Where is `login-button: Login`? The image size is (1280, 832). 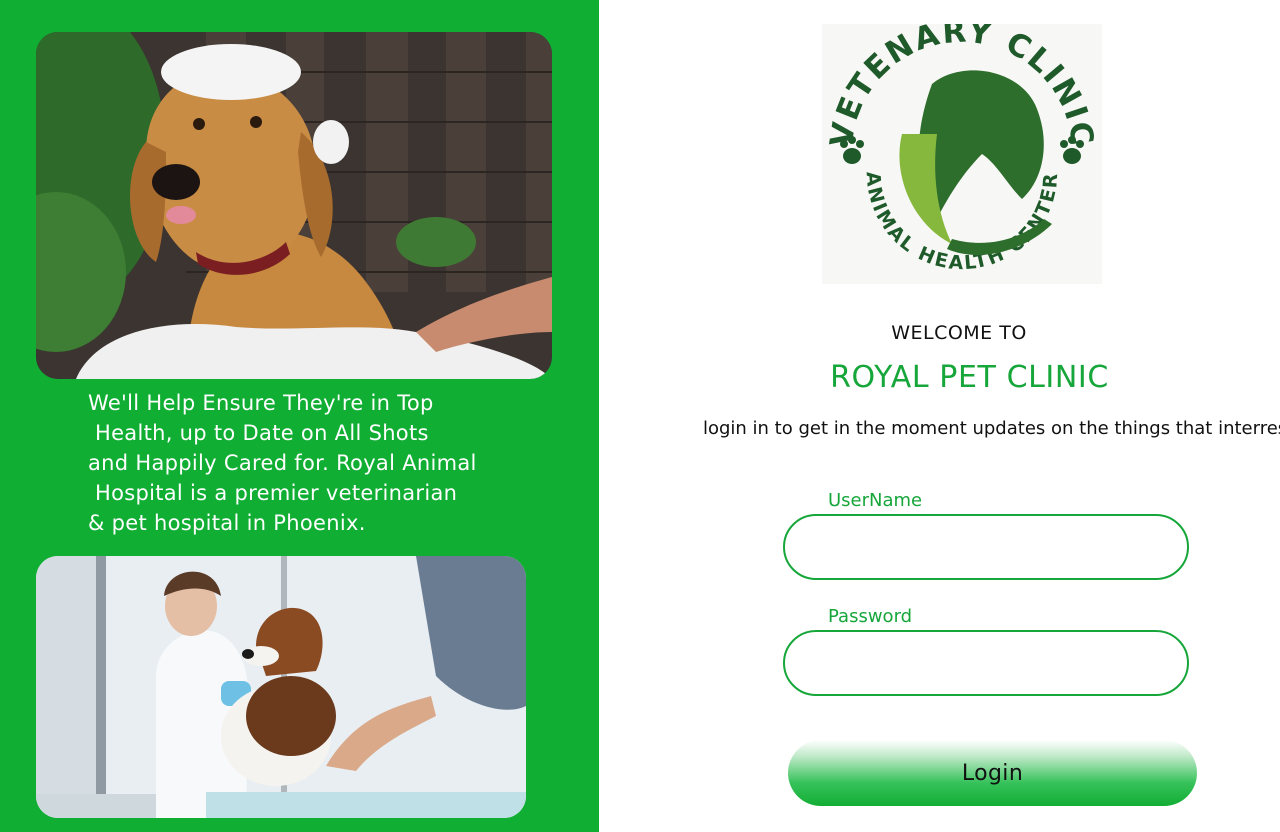 login-button: Login is located at coordinates (992, 773).